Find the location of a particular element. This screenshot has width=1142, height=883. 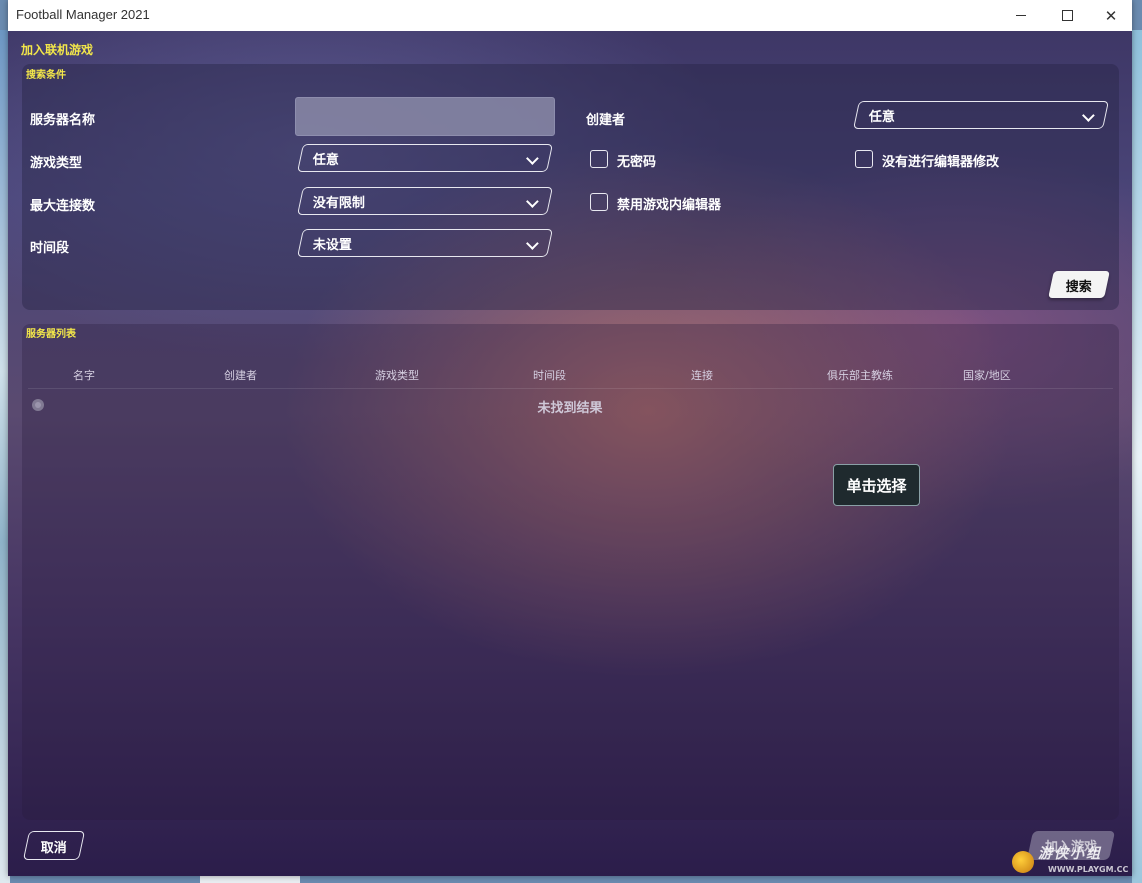

column-header-club-manager: 俱乐部主教练 is located at coordinates (860, 375).